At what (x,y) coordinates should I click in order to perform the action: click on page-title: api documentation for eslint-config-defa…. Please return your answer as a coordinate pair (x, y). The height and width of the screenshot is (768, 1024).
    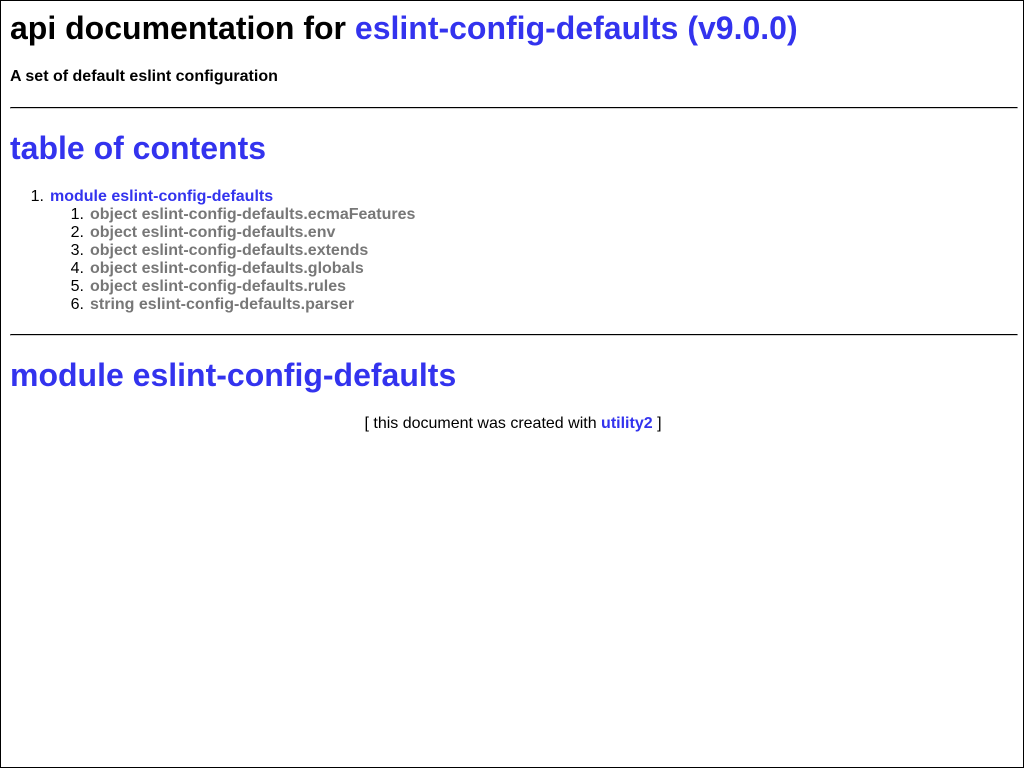
    Looking at the image, I should click on (513, 28).